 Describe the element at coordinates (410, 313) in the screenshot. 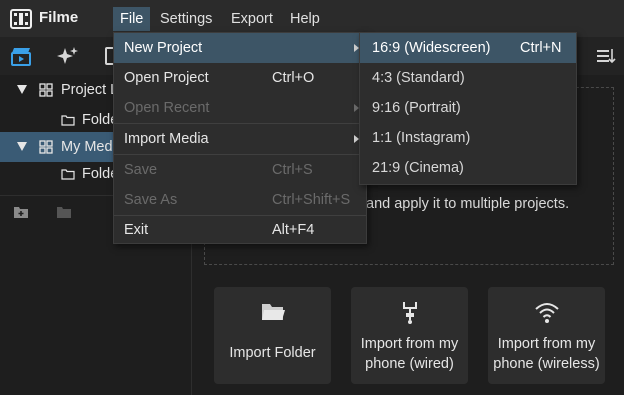

I see `usb-icon` at that location.